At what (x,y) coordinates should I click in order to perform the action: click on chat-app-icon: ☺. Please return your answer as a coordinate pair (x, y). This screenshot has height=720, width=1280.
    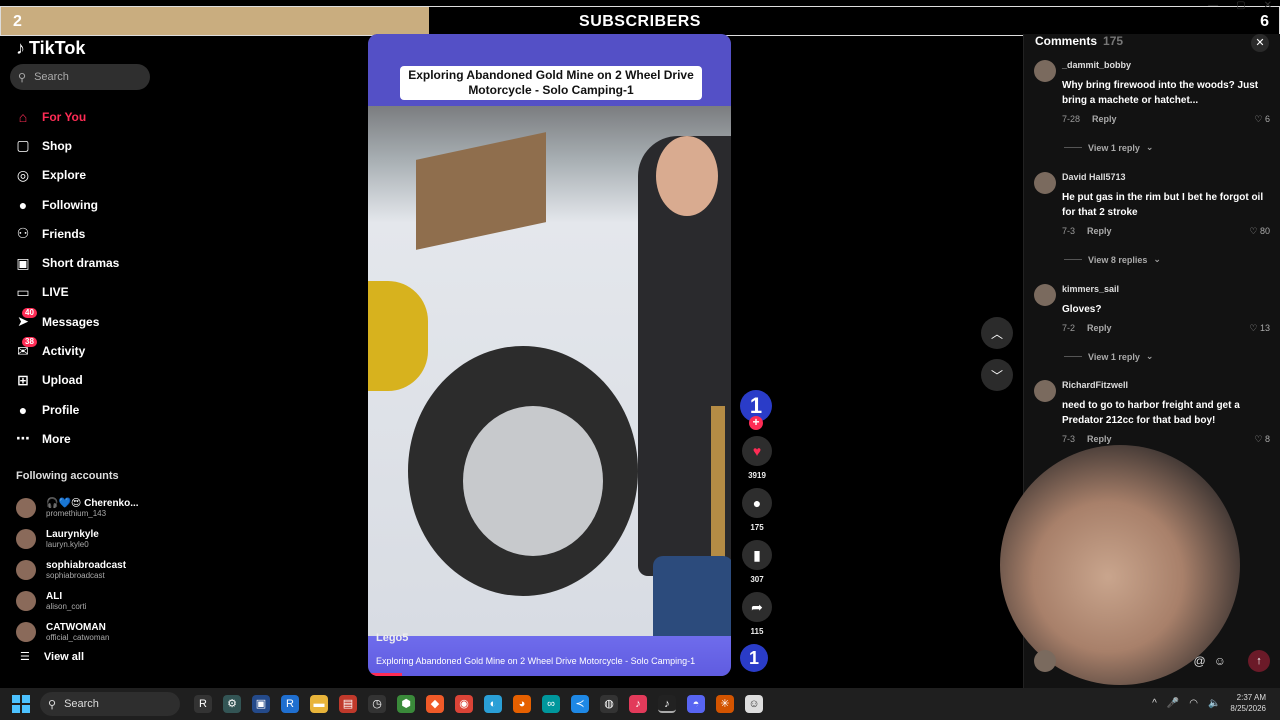
    Looking at the image, I should click on (754, 704).